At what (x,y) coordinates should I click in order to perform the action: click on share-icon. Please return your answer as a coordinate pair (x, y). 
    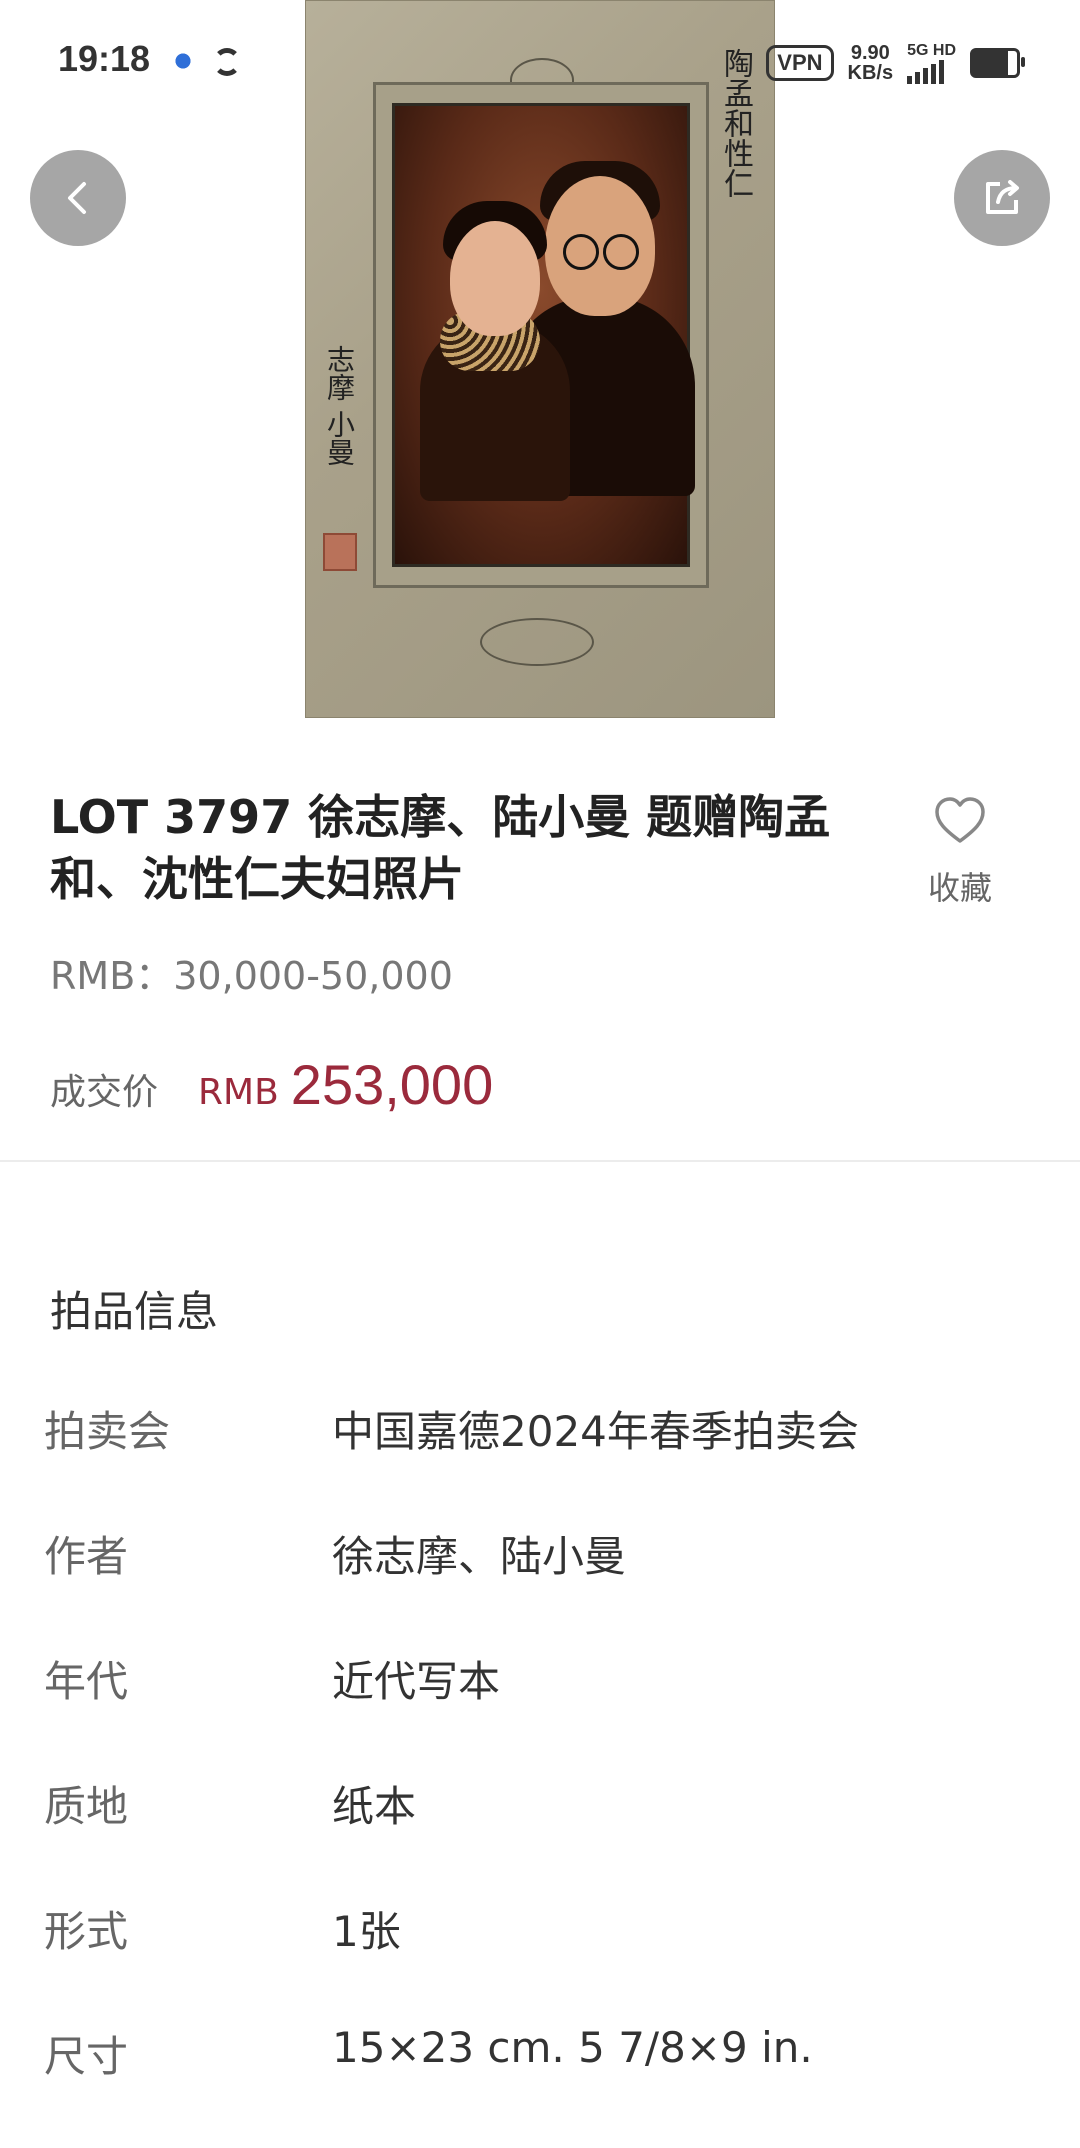
    Looking at the image, I should click on (1002, 197).